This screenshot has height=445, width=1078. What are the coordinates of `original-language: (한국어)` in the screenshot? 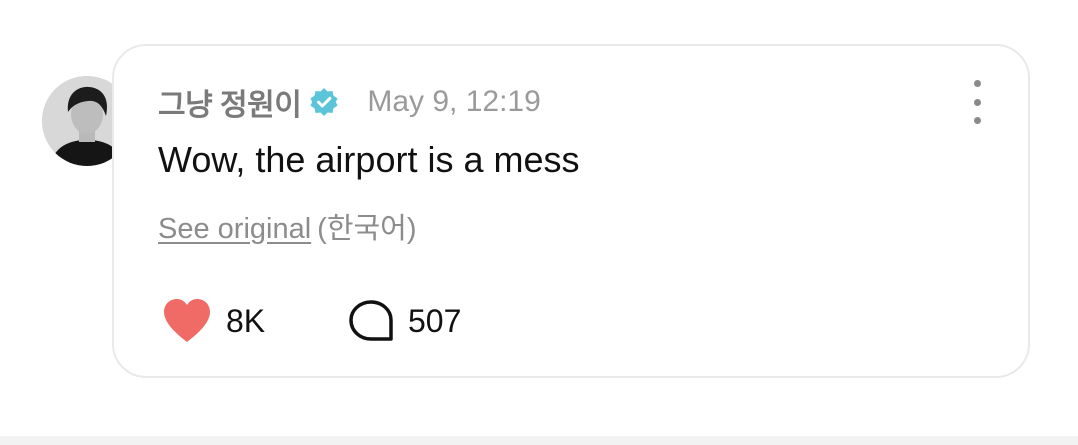 It's located at (367, 229).